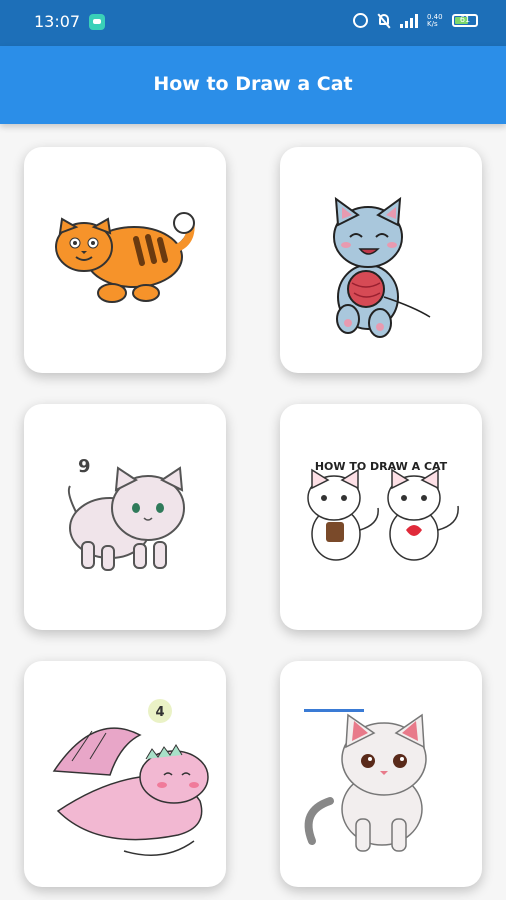 The image size is (506, 900). I want to click on battery-level: 61, so click(465, 19).